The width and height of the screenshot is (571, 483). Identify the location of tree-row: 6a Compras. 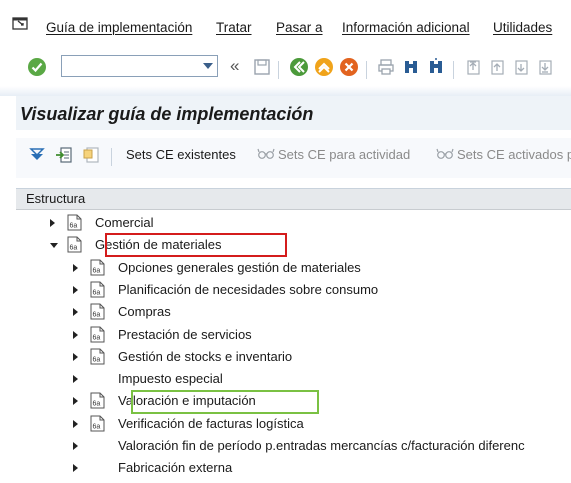
(285, 312).